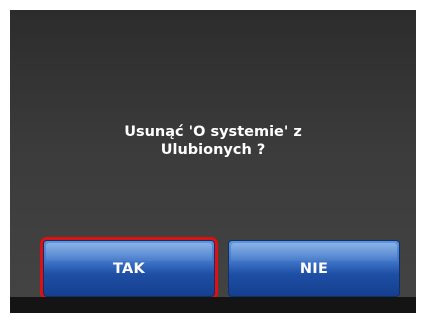 The image size is (426, 323). I want to click on no-button: NIE, so click(314, 268).